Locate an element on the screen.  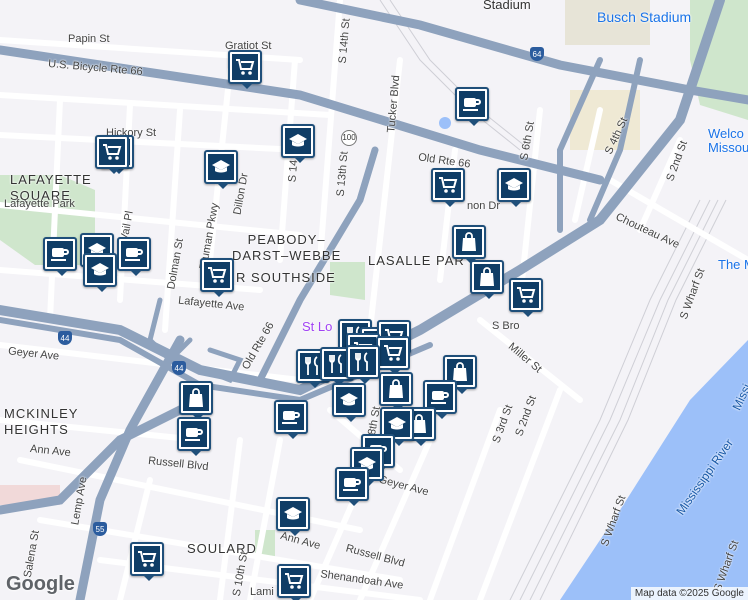
i44-shield: 44 is located at coordinates (65, 338).